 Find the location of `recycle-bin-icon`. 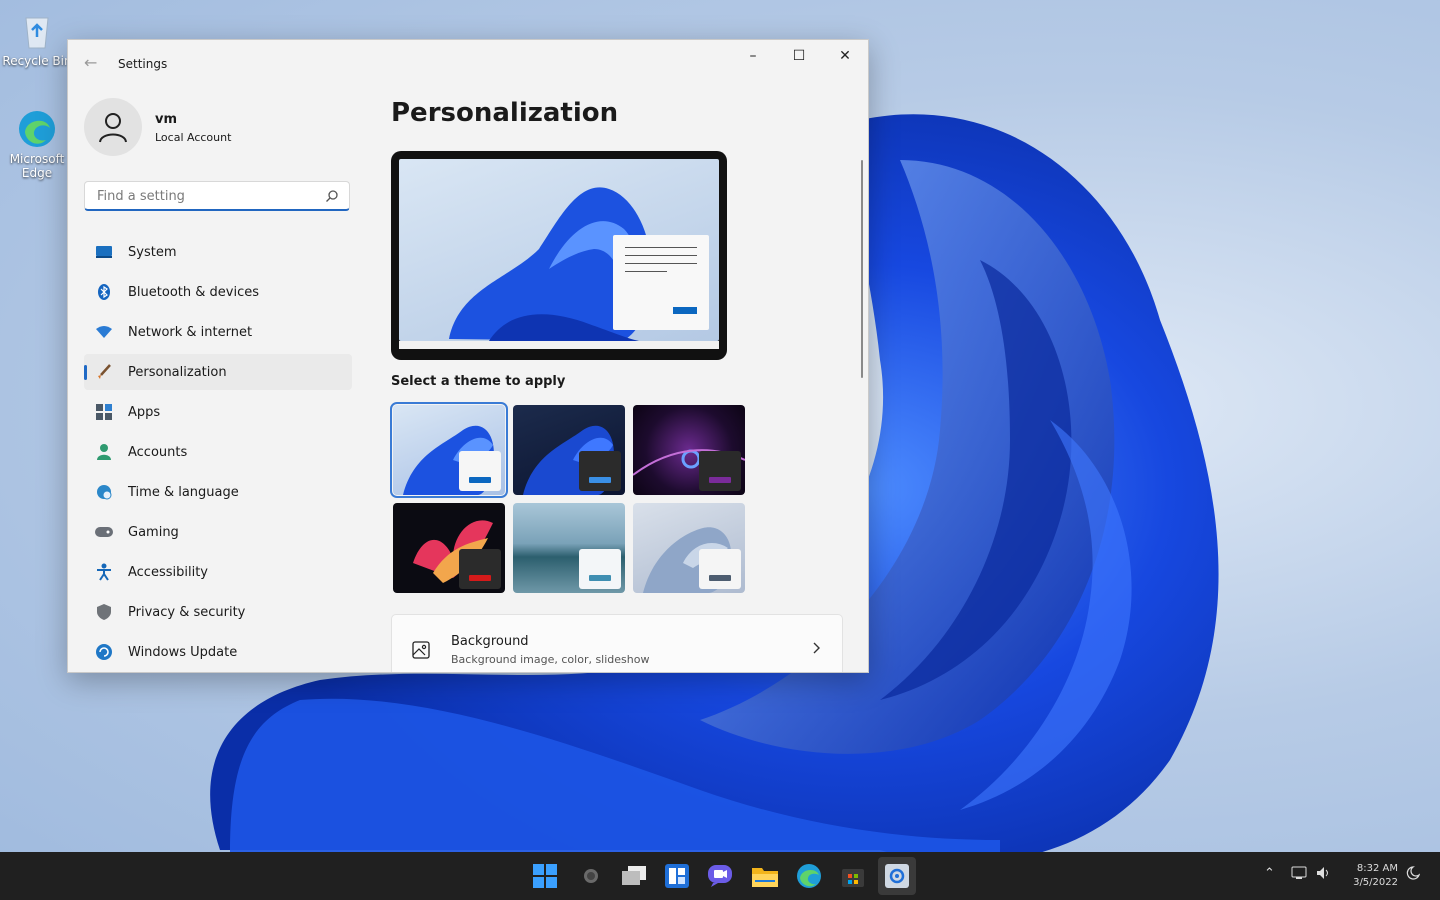

recycle-bin-icon is located at coordinates (37, 31).